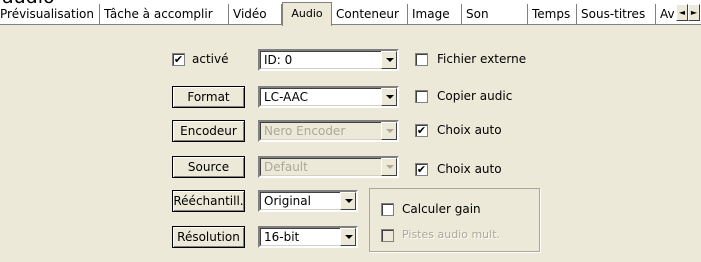 This screenshot has height=262, width=701. I want to click on scroll-right-icon: ►, so click(694, 12).